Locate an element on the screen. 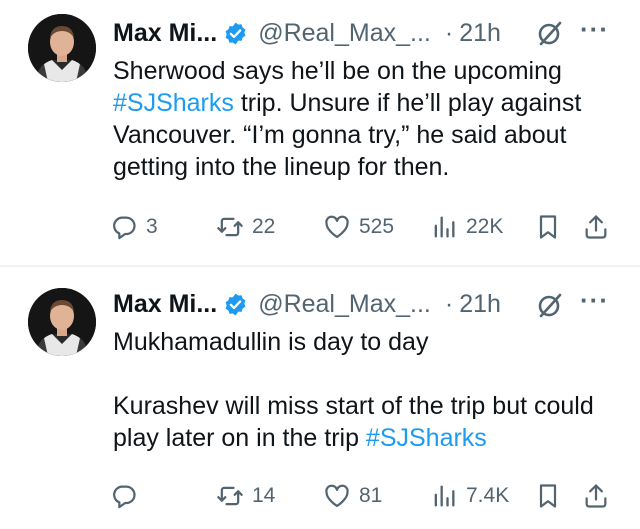  repost-button: 14 is located at coordinates (245, 496).